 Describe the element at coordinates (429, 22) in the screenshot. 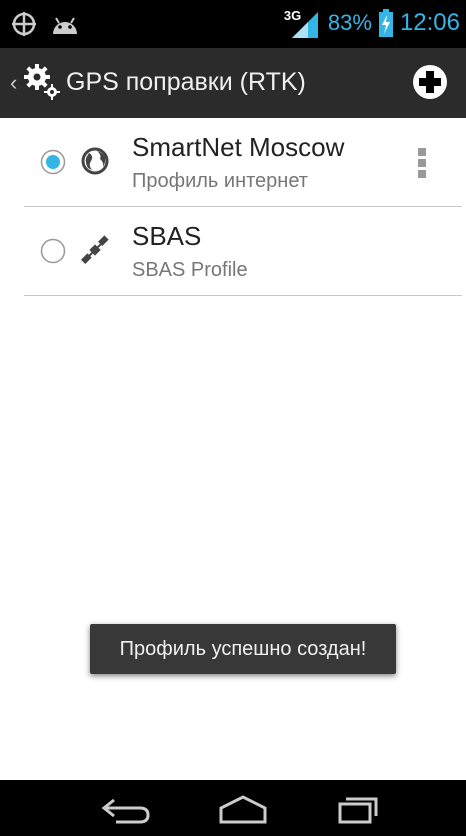

I see `clock: 12:06` at that location.